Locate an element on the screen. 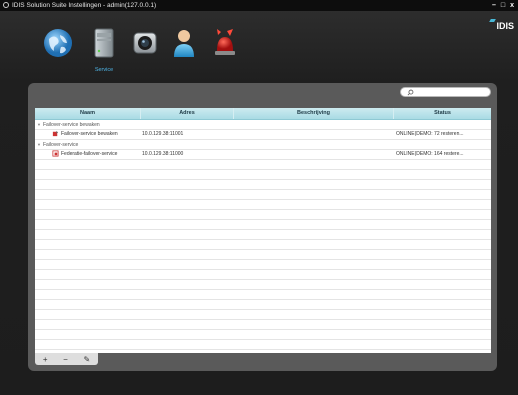 The image size is (518, 395). camera-icon is located at coordinates (145, 43).